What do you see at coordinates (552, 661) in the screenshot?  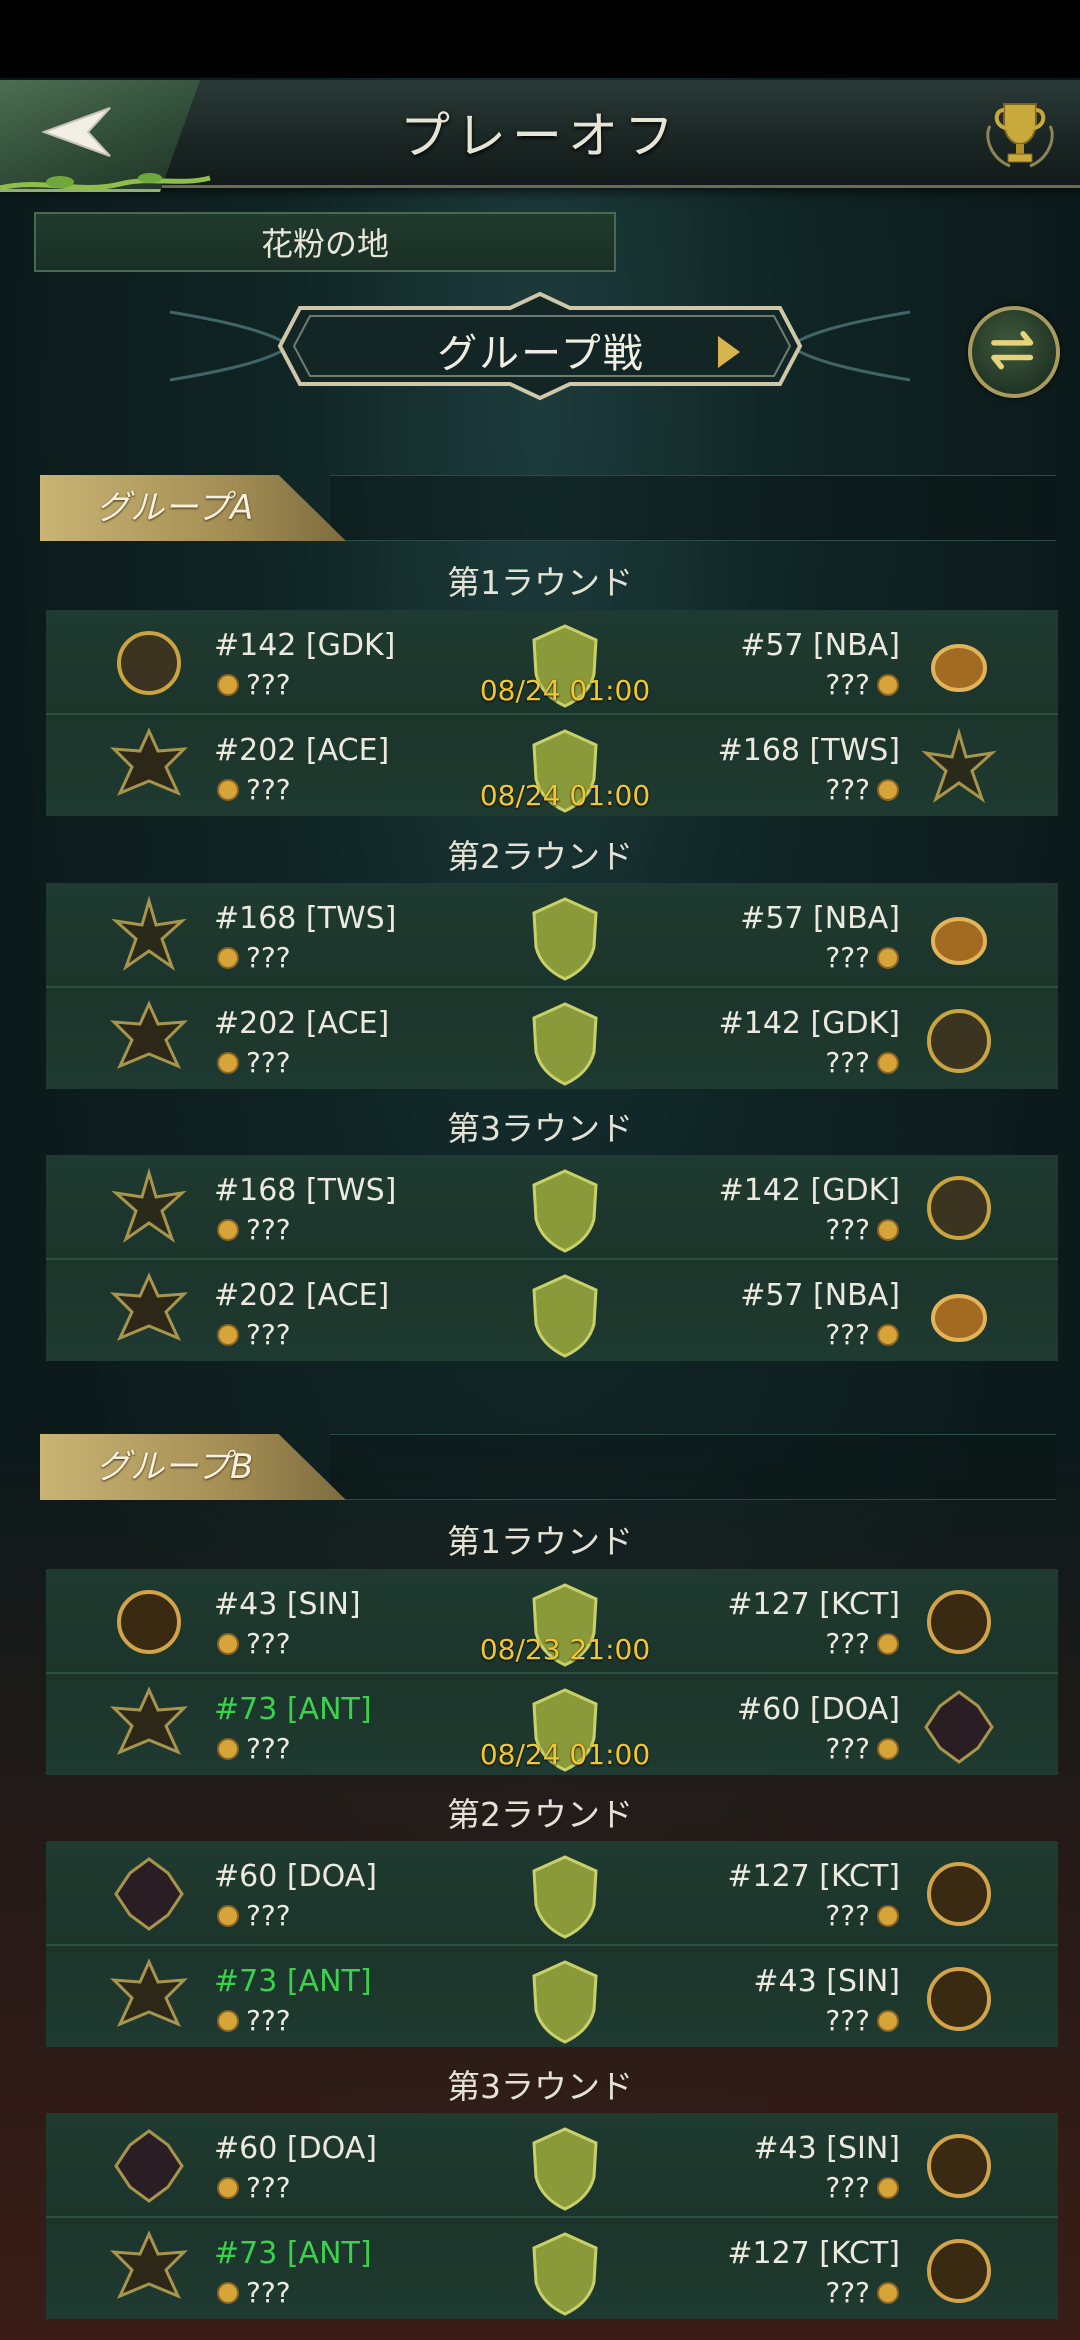 I see `match-row: #142 [GDK]????08/24 01:00#57 [NBA]???` at bounding box center [552, 661].